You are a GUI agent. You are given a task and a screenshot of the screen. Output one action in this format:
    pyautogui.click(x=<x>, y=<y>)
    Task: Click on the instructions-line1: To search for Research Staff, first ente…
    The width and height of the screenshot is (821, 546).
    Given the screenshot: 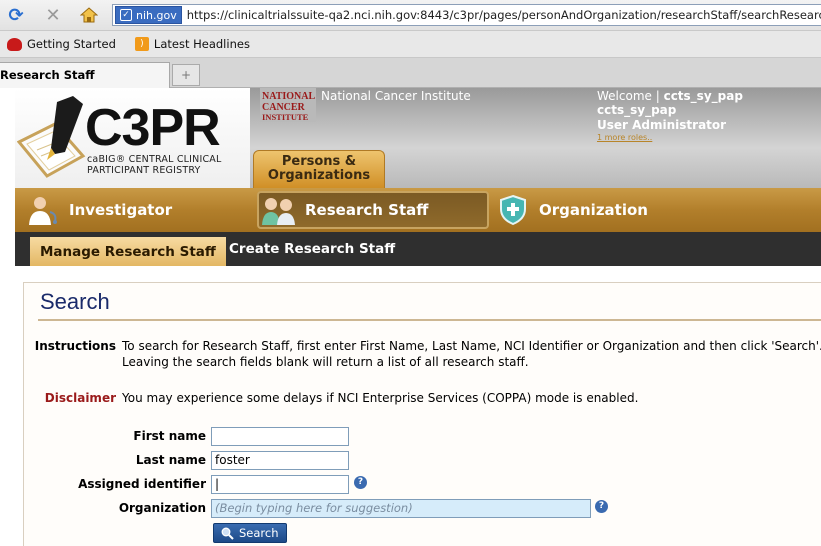 What is the action you would take?
    pyautogui.click(x=471, y=346)
    